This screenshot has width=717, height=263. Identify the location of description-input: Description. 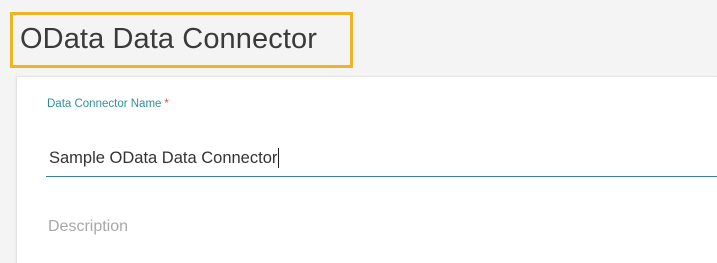
(382, 230).